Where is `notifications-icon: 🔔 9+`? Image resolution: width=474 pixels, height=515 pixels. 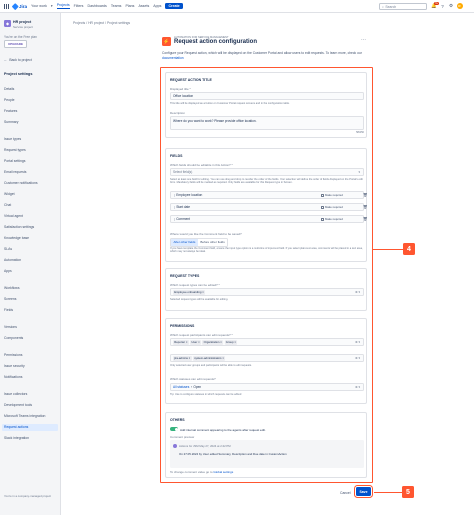
notifications-icon: 🔔 9+ is located at coordinates (435, 5).